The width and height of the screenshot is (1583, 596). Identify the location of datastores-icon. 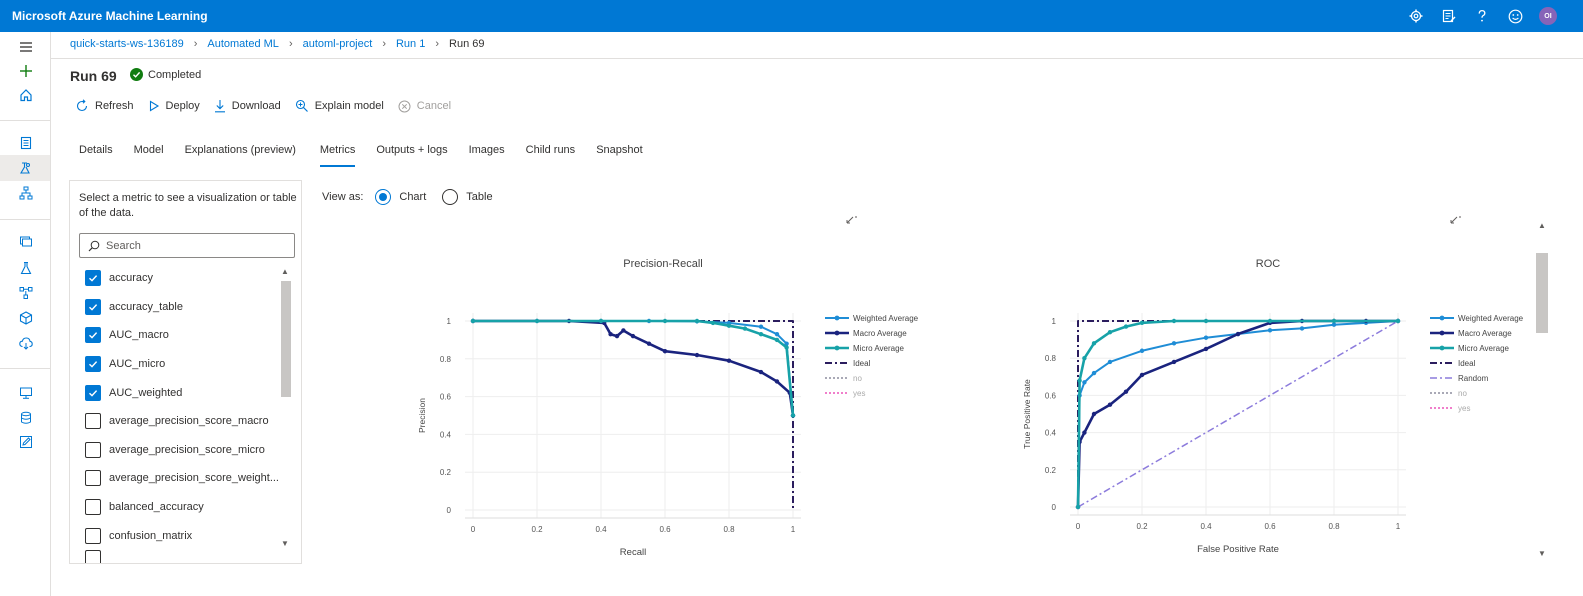
(26, 418).